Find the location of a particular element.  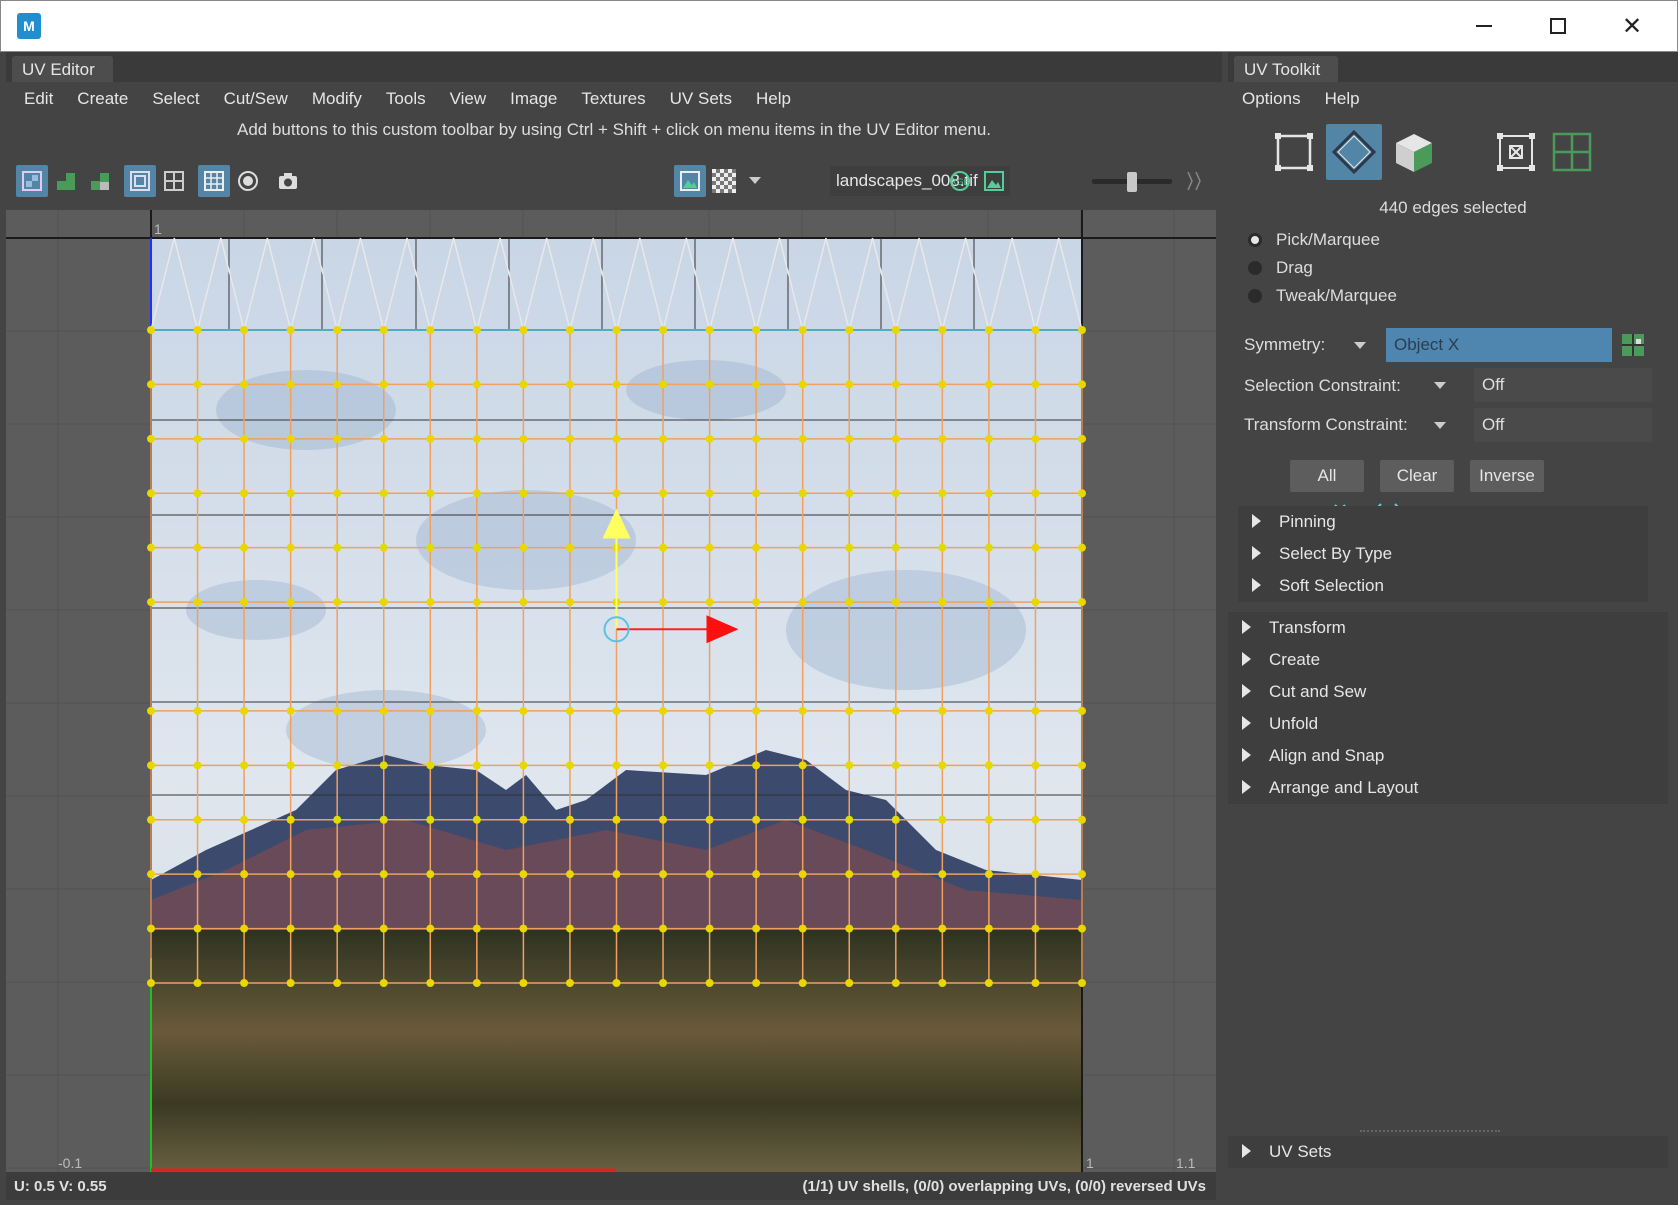

display-image-button is located at coordinates (690, 181).